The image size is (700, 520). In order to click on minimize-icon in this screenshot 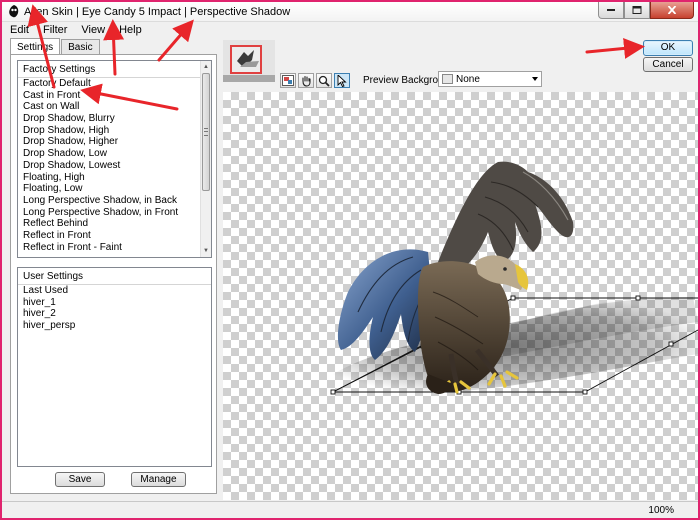, I will do `click(611, 10)`.